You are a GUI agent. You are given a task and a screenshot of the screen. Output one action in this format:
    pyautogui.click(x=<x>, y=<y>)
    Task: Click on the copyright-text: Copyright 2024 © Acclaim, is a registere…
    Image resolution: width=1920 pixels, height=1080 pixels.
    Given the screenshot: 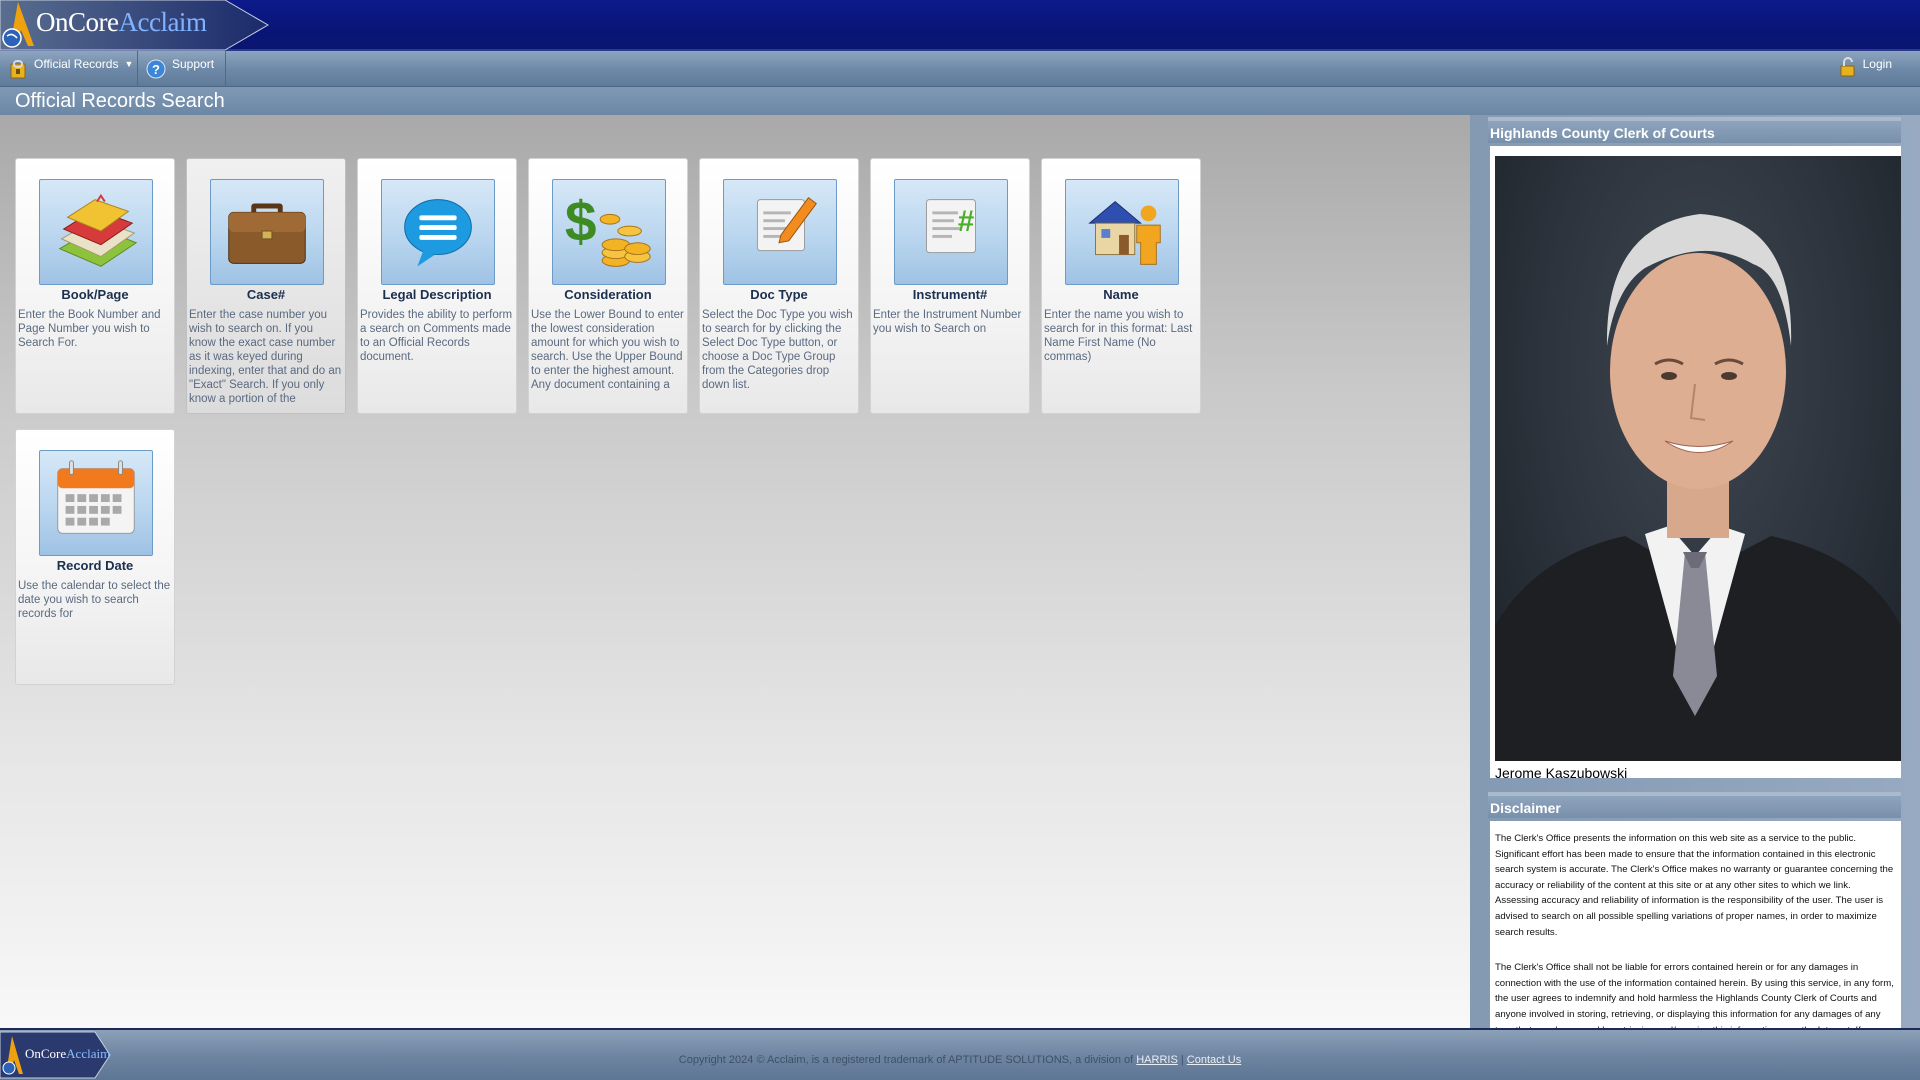 What is the action you would take?
    pyautogui.click(x=907, y=1060)
    